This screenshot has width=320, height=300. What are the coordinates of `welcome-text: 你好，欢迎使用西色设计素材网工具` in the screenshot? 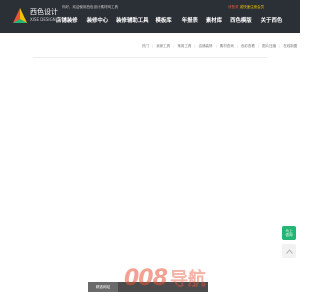 It's located at (90, 7).